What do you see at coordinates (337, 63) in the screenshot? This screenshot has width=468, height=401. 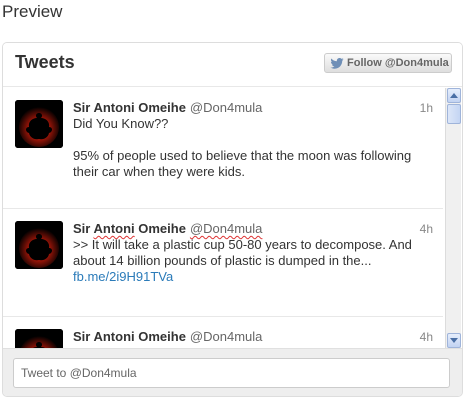 I see `twitter-bird-icon` at bounding box center [337, 63].